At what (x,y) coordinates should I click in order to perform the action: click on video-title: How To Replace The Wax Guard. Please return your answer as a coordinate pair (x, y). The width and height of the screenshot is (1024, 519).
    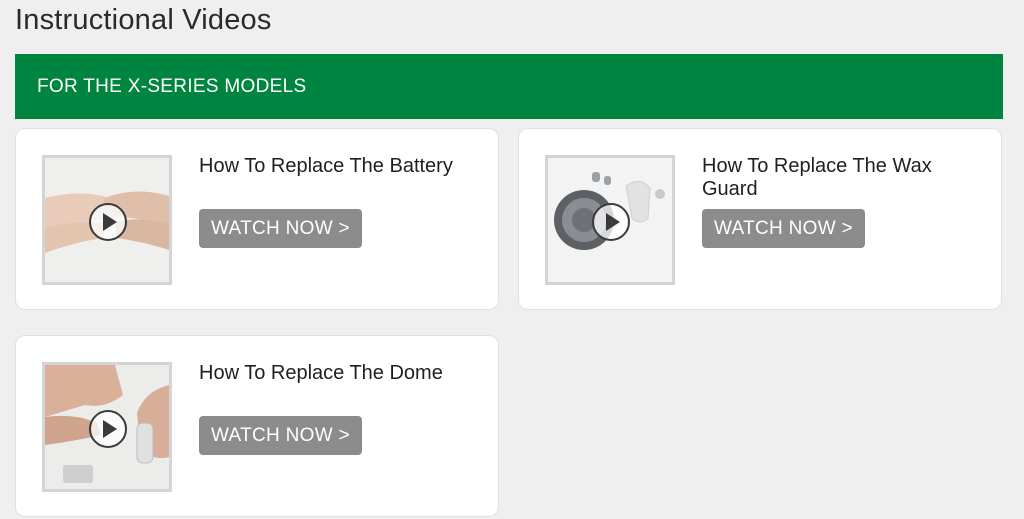
    Looking at the image, I should click on (817, 177).